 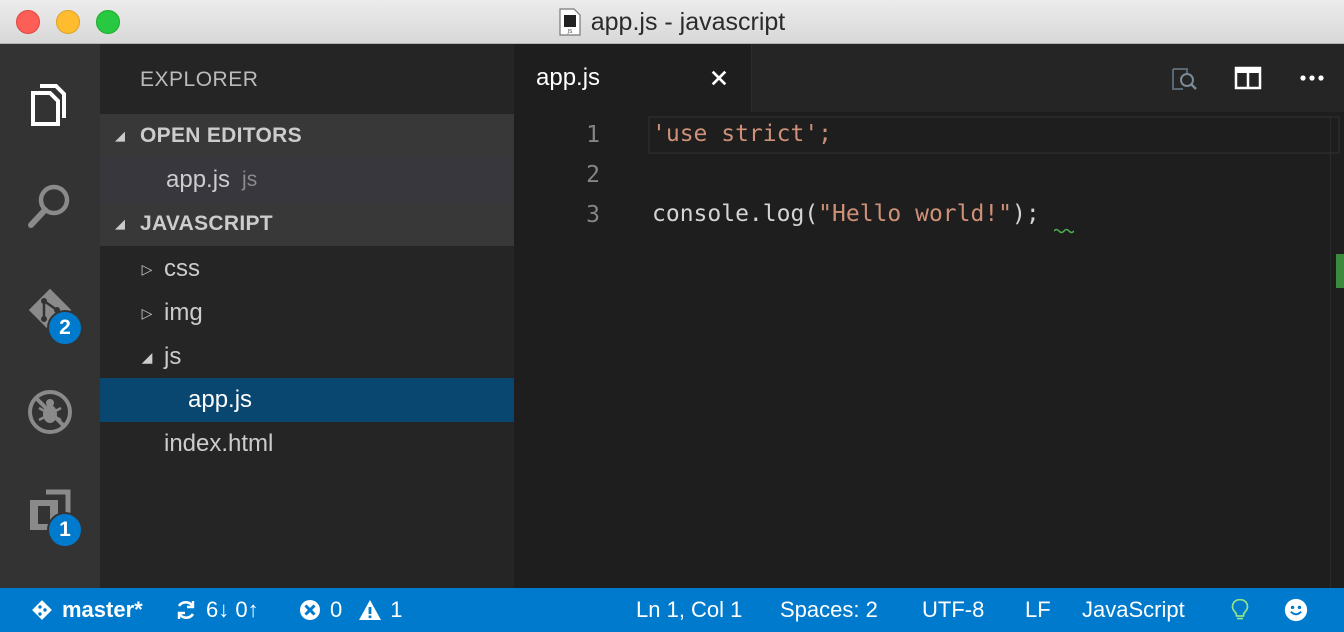 What do you see at coordinates (173, 356) in the screenshot?
I see `tree-item-label: js` at bounding box center [173, 356].